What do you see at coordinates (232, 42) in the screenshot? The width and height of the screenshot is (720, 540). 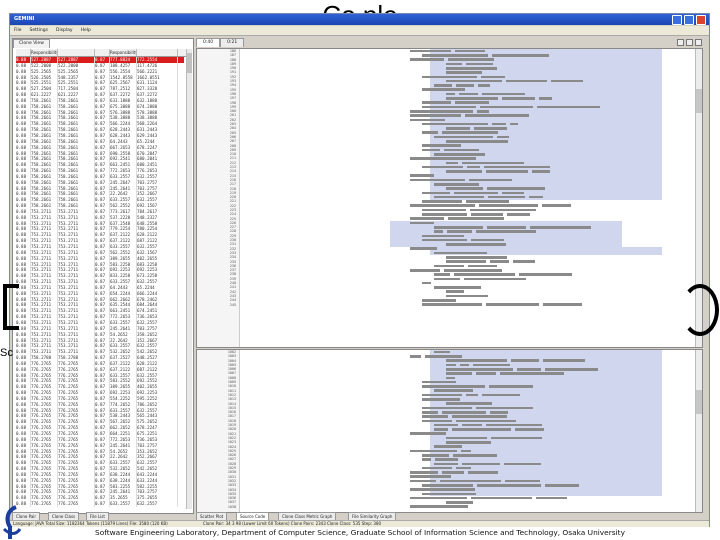 I see `file-tab: 0:21` at bounding box center [232, 42].